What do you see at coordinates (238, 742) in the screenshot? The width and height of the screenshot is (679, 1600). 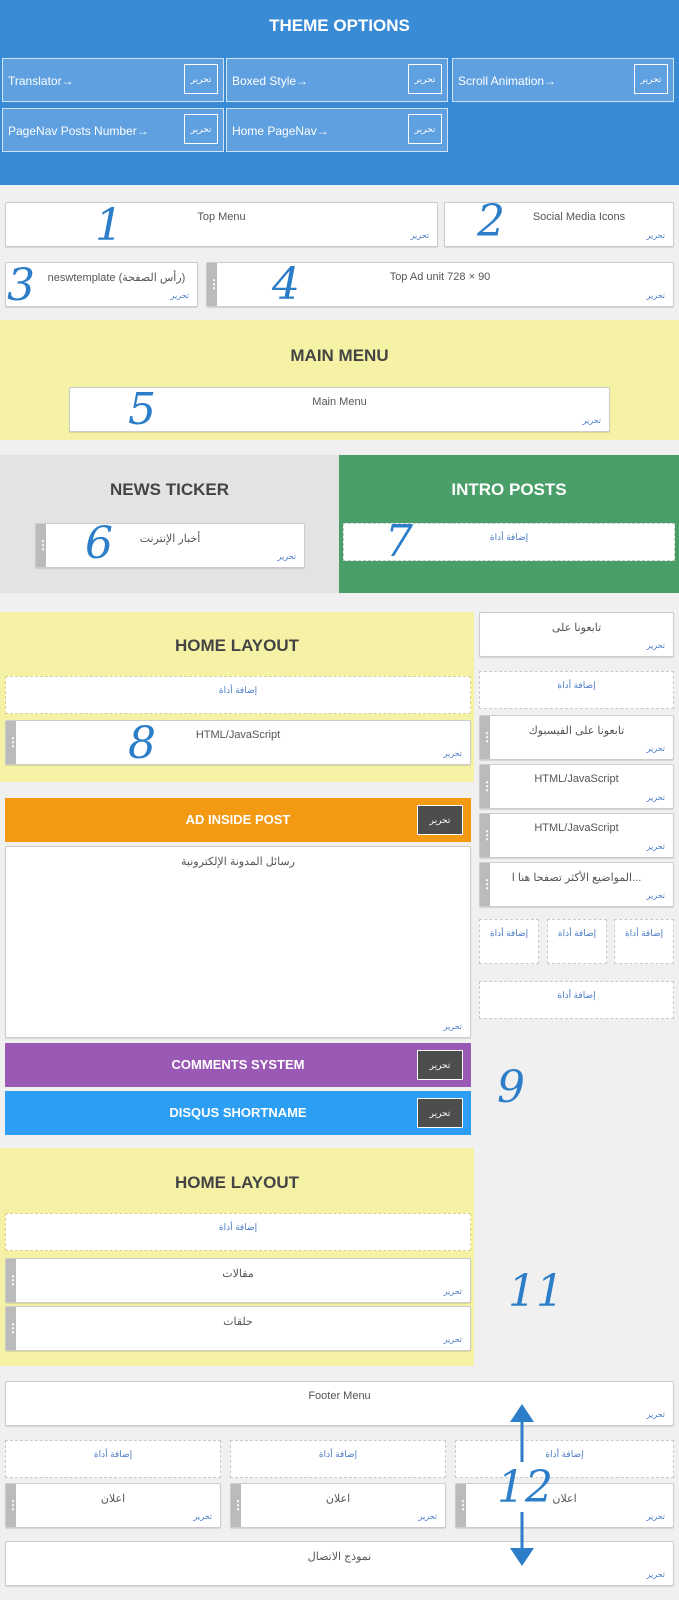 I see `home-html-widget: HTML/JavaScript تحرير` at bounding box center [238, 742].